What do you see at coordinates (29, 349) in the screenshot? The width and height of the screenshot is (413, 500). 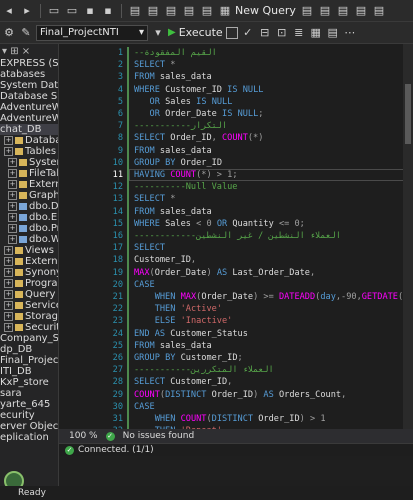 I see `tree-item: dp_DB` at bounding box center [29, 349].